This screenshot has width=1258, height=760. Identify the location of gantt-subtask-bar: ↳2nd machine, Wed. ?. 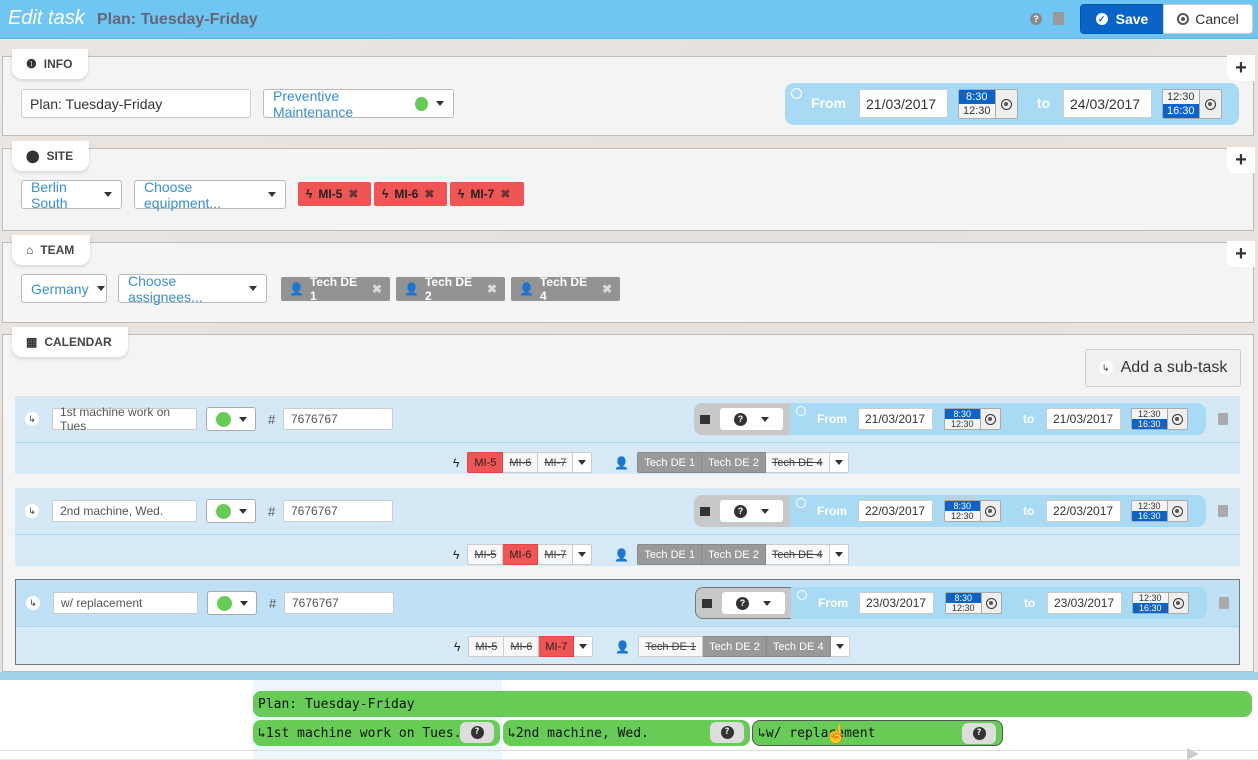
(626, 733).